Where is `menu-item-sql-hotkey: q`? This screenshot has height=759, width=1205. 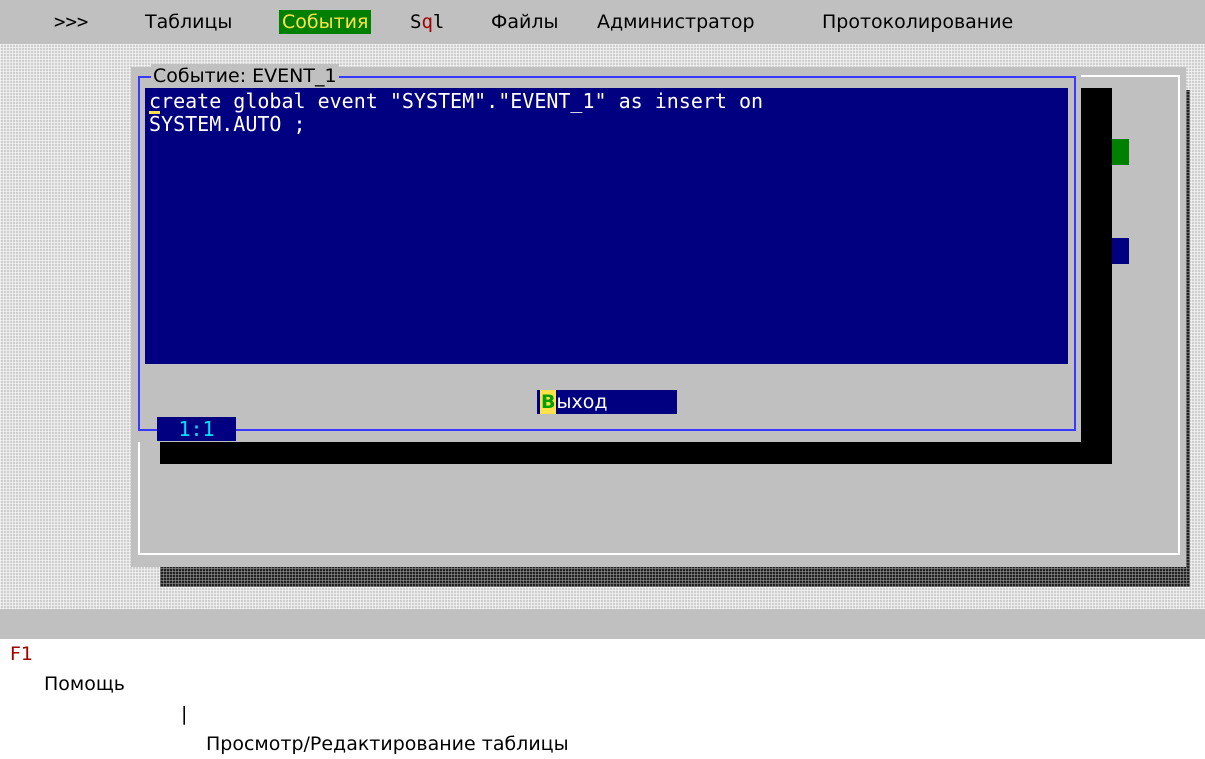
menu-item-sql-hotkey: q is located at coordinates (427, 22).